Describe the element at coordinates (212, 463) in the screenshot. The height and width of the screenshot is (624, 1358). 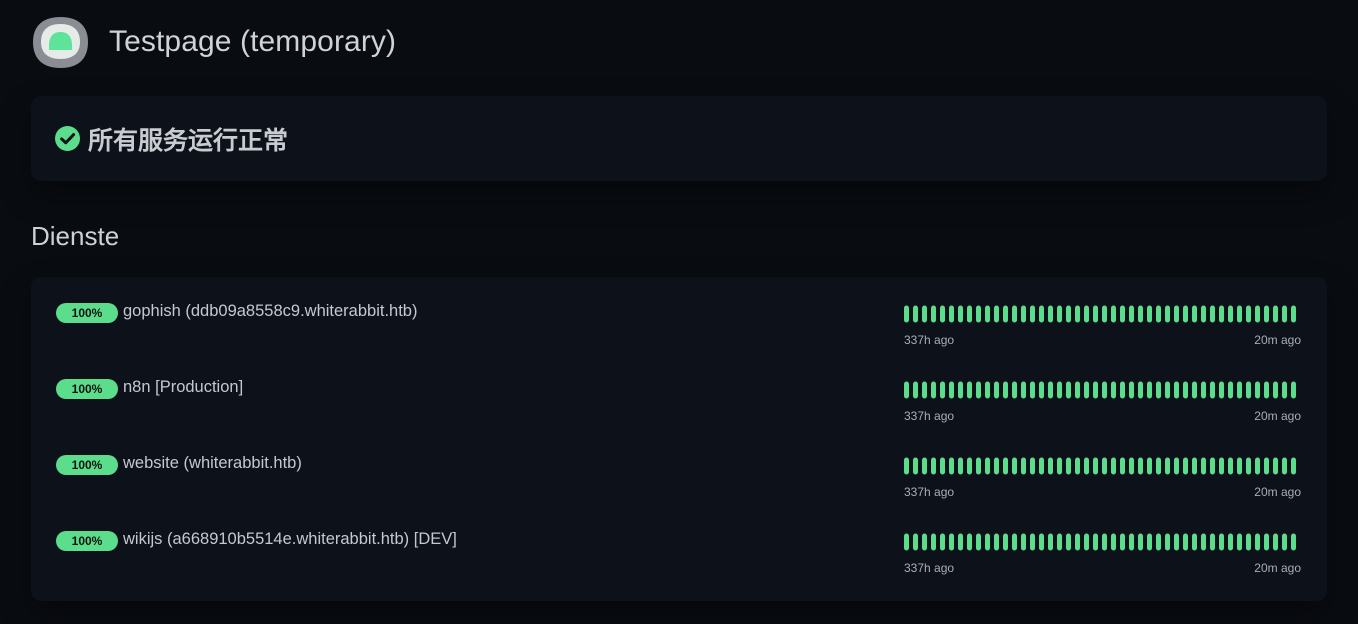
I see `service-name: website (whiterabbit.htb)` at that location.